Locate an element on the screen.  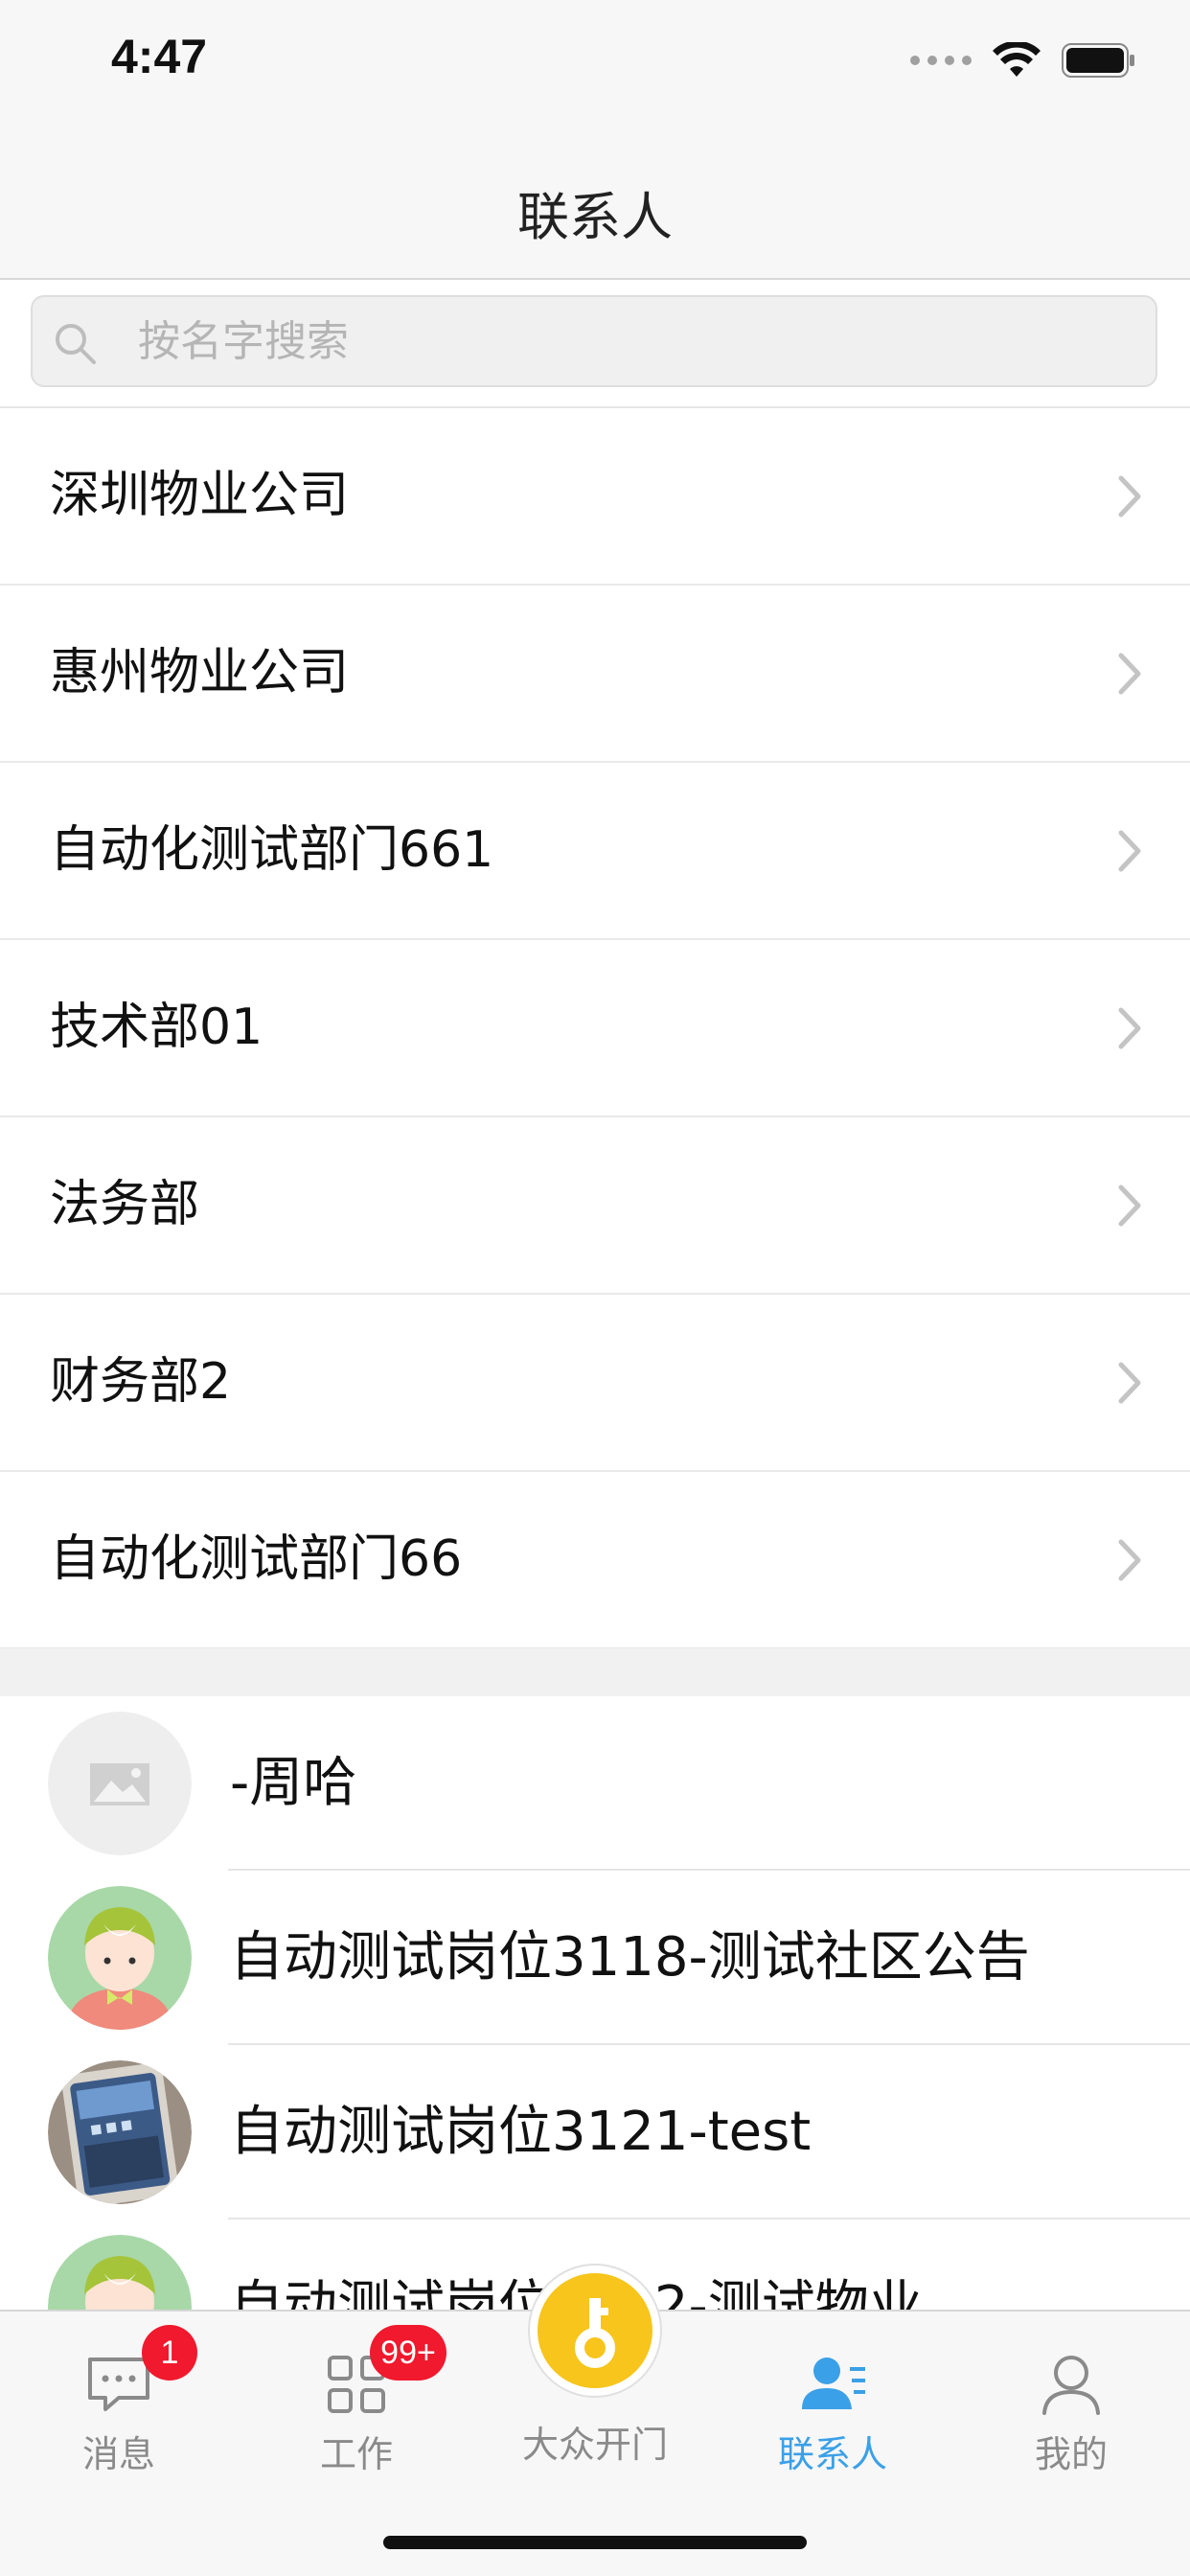
tab-label: 工作 is located at coordinates (356, 2454).